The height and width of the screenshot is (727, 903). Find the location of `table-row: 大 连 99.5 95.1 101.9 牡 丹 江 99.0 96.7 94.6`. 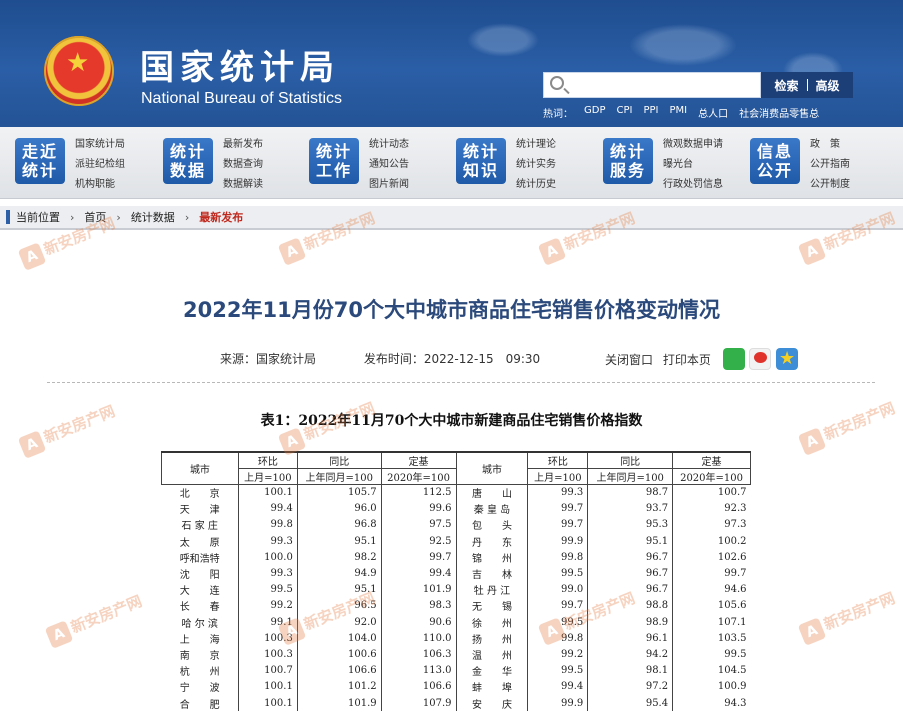

table-row: 大 连 99.5 95.1 101.9 牡 丹 江 99.0 96.7 94.6 is located at coordinates (456, 589).